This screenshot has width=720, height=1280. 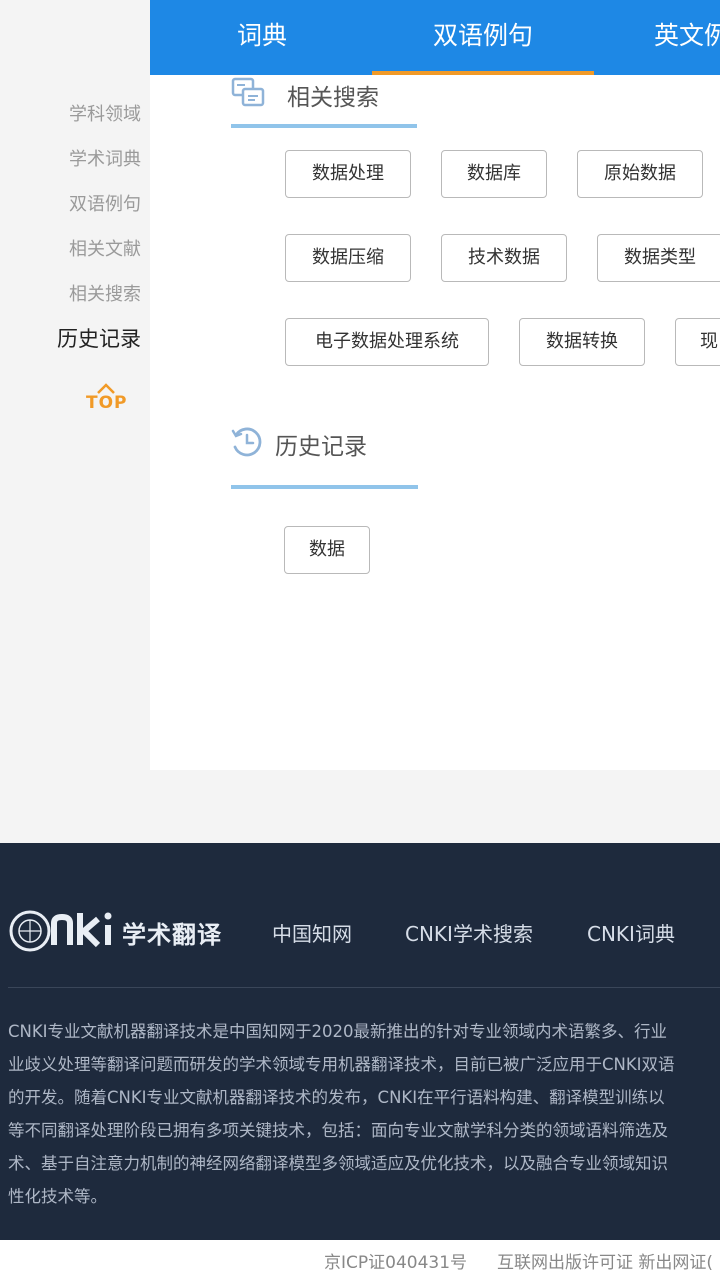 What do you see at coordinates (494, 174) in the screenshot?
I see `related-search-chip: 数据库` at bounding box center [494, 174].